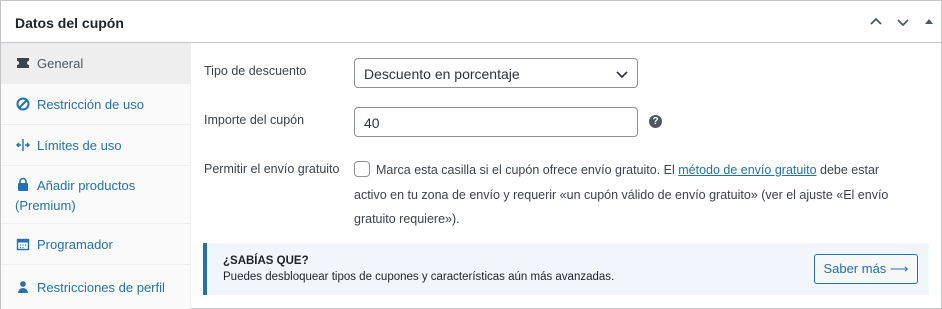  What do you see at coordinates (90, 104) in the screenshot?
I see `tab-label: Restricción de uso` at bounding box center [90, 104].